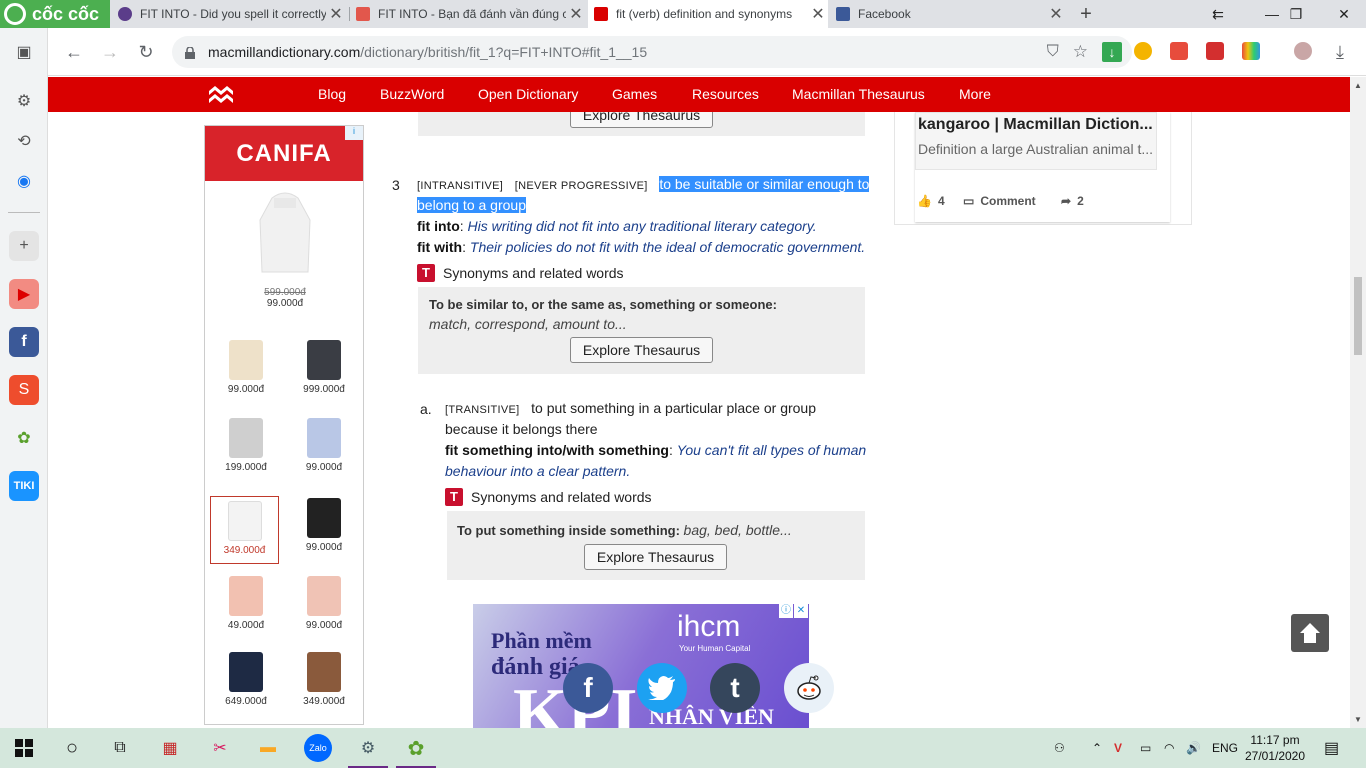 The height and width of the screenshot is (768, 1366). Describe the element at coordinates (858, 94) in the screenshot. I see `nav-macmillan-thesaurus: Macmillan Thesaurus` at that location.